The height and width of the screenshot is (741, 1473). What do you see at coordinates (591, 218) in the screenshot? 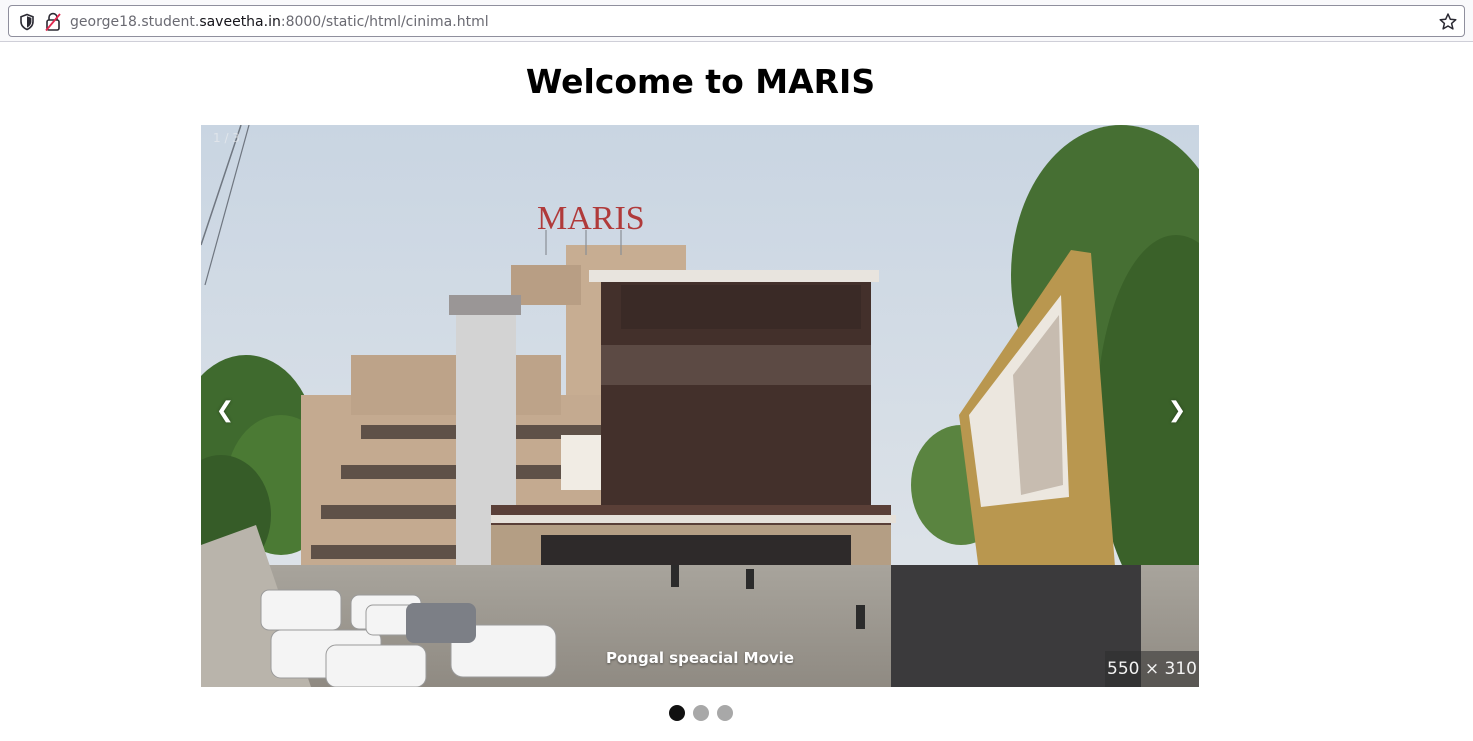
I see `maris-sign-text: MARIS` at bounding box center [591, 218].